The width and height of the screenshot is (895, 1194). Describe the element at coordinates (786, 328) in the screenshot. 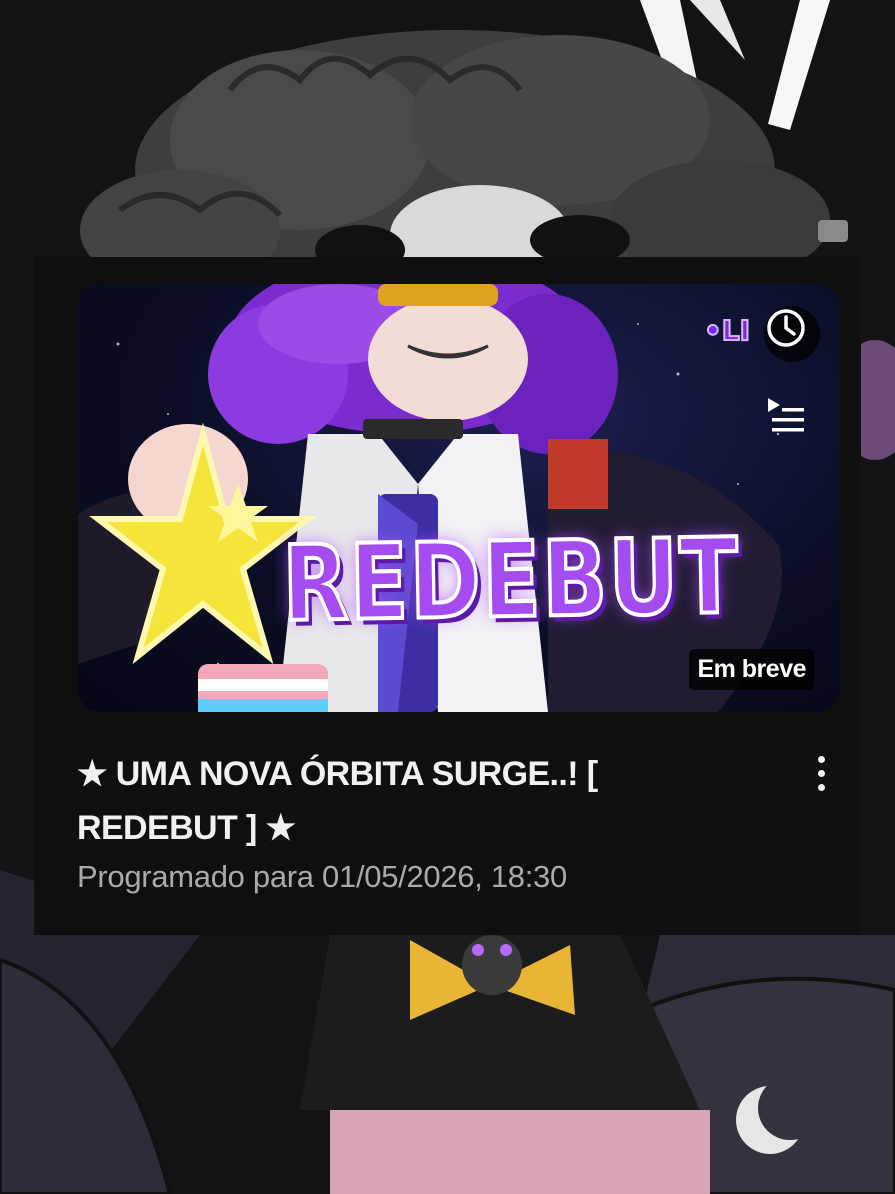

I see `clock-icon` at that location.